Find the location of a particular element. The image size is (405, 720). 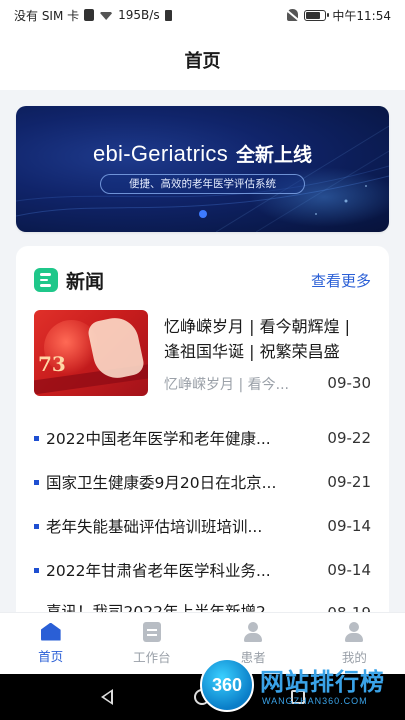

network-speed: 195B/s is located at coordinates (139, 15).